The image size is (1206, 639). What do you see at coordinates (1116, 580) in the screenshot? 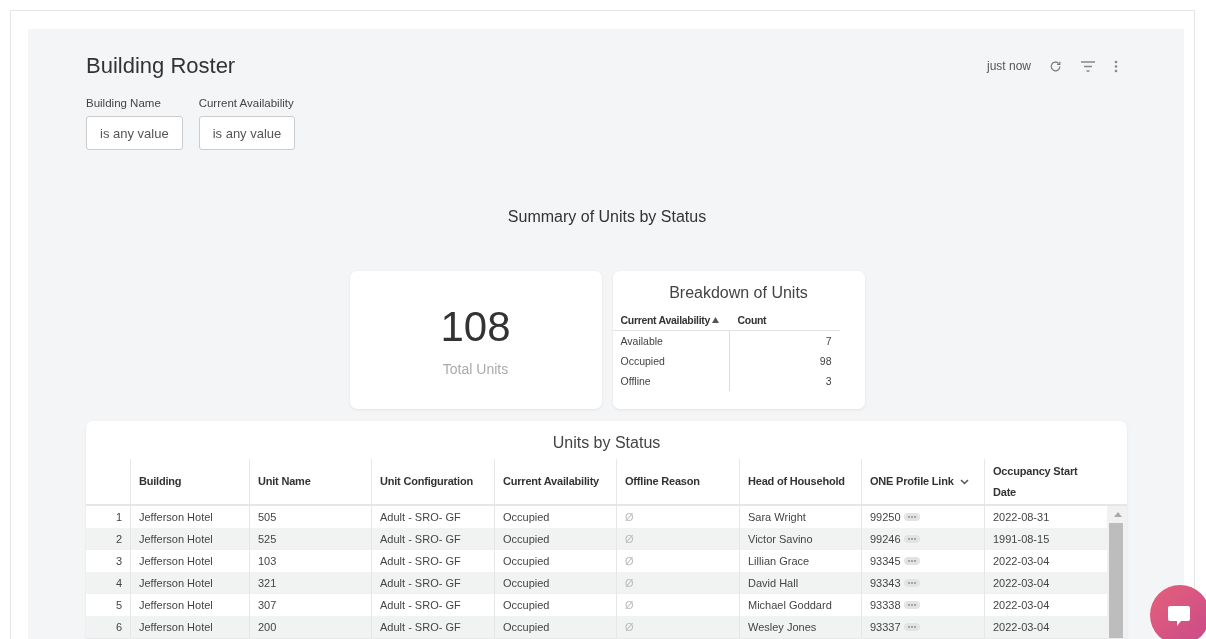
I see `scroll-thumb` at bounding box center [1116, 580].